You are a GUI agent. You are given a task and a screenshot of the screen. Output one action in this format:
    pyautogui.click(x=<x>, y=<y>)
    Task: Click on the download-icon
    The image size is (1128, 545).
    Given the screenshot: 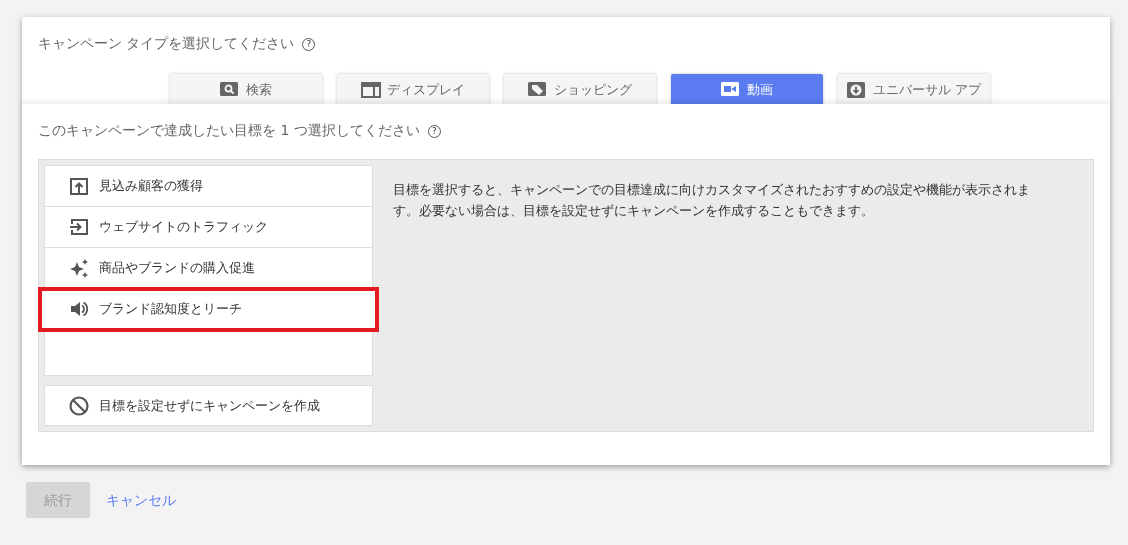 What is the action you would take?
    pyautogui.click(x=856, y=90)
    